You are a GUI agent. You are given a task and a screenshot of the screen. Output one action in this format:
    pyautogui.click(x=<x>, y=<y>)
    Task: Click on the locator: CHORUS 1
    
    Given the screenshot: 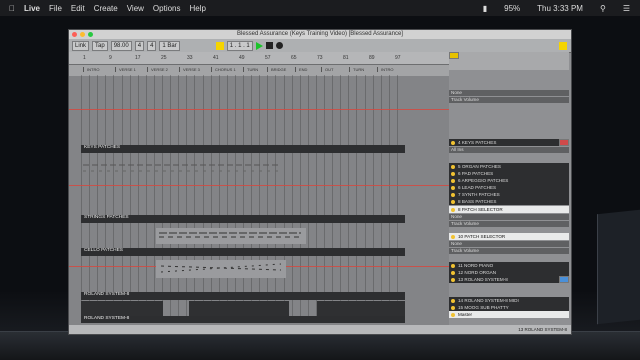 What is the action you would take?
    pyautogui.click(x=223, y=69)
    